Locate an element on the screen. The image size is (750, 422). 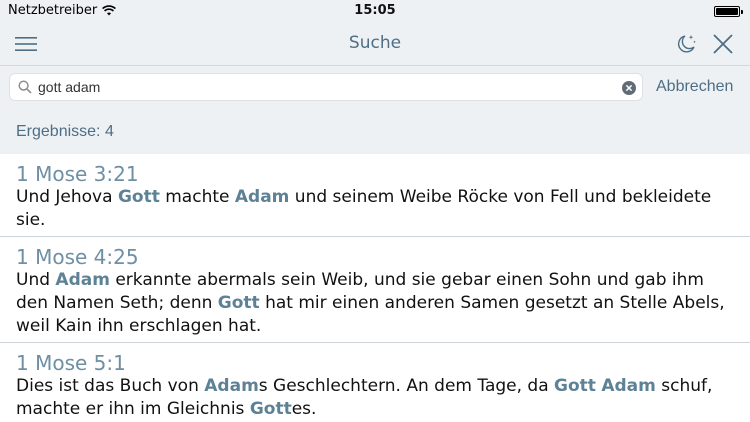
night-mode-icon is located at coordinates (686, 44).